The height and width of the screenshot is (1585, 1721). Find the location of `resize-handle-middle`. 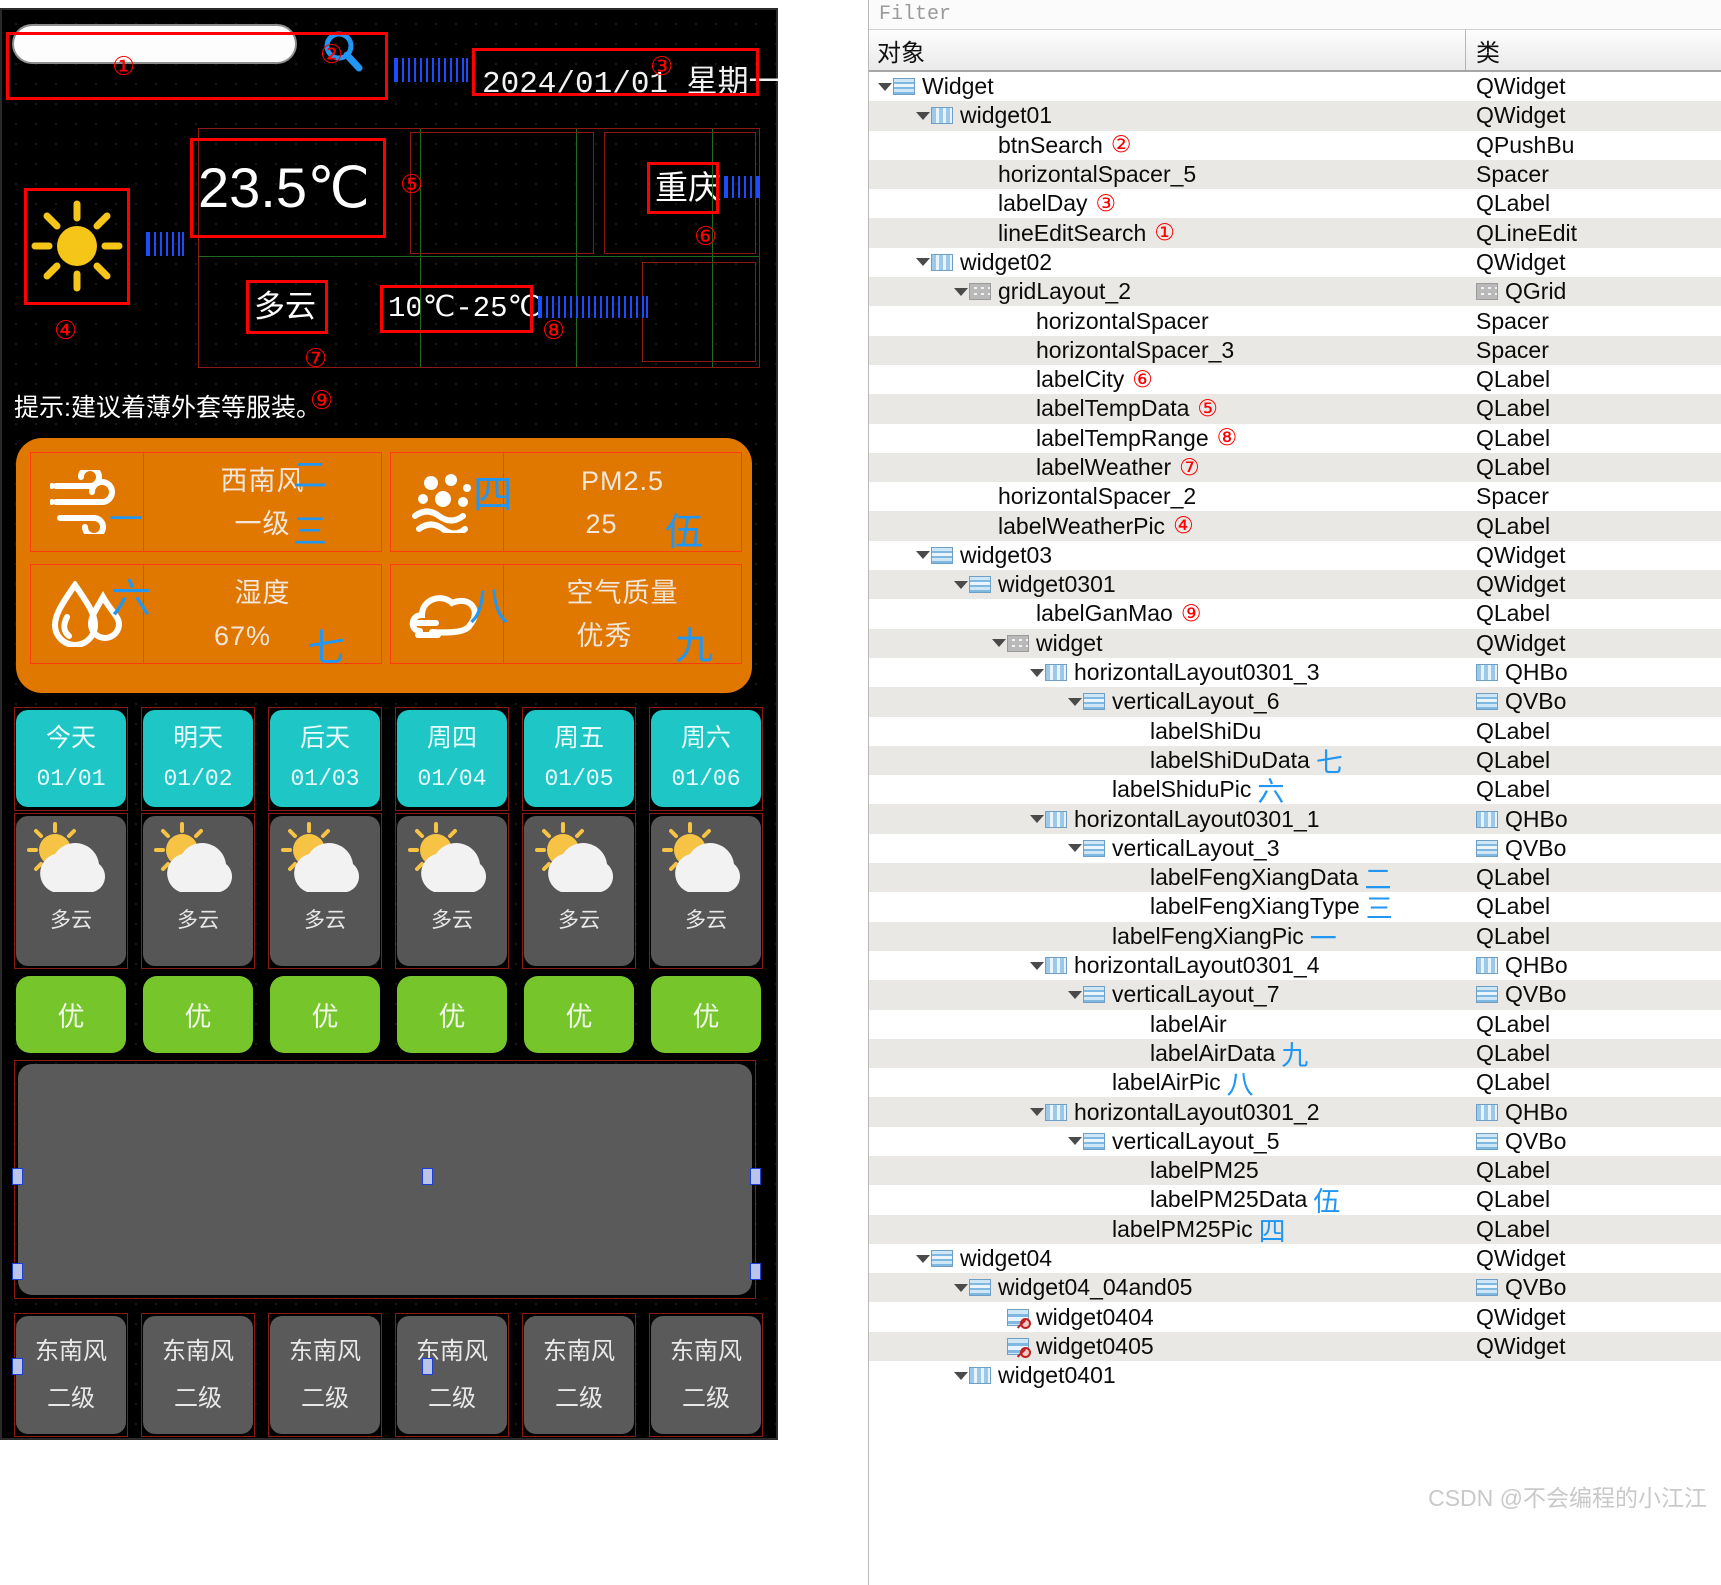

resize-handle-middle is located at coordinates (17, 1271).